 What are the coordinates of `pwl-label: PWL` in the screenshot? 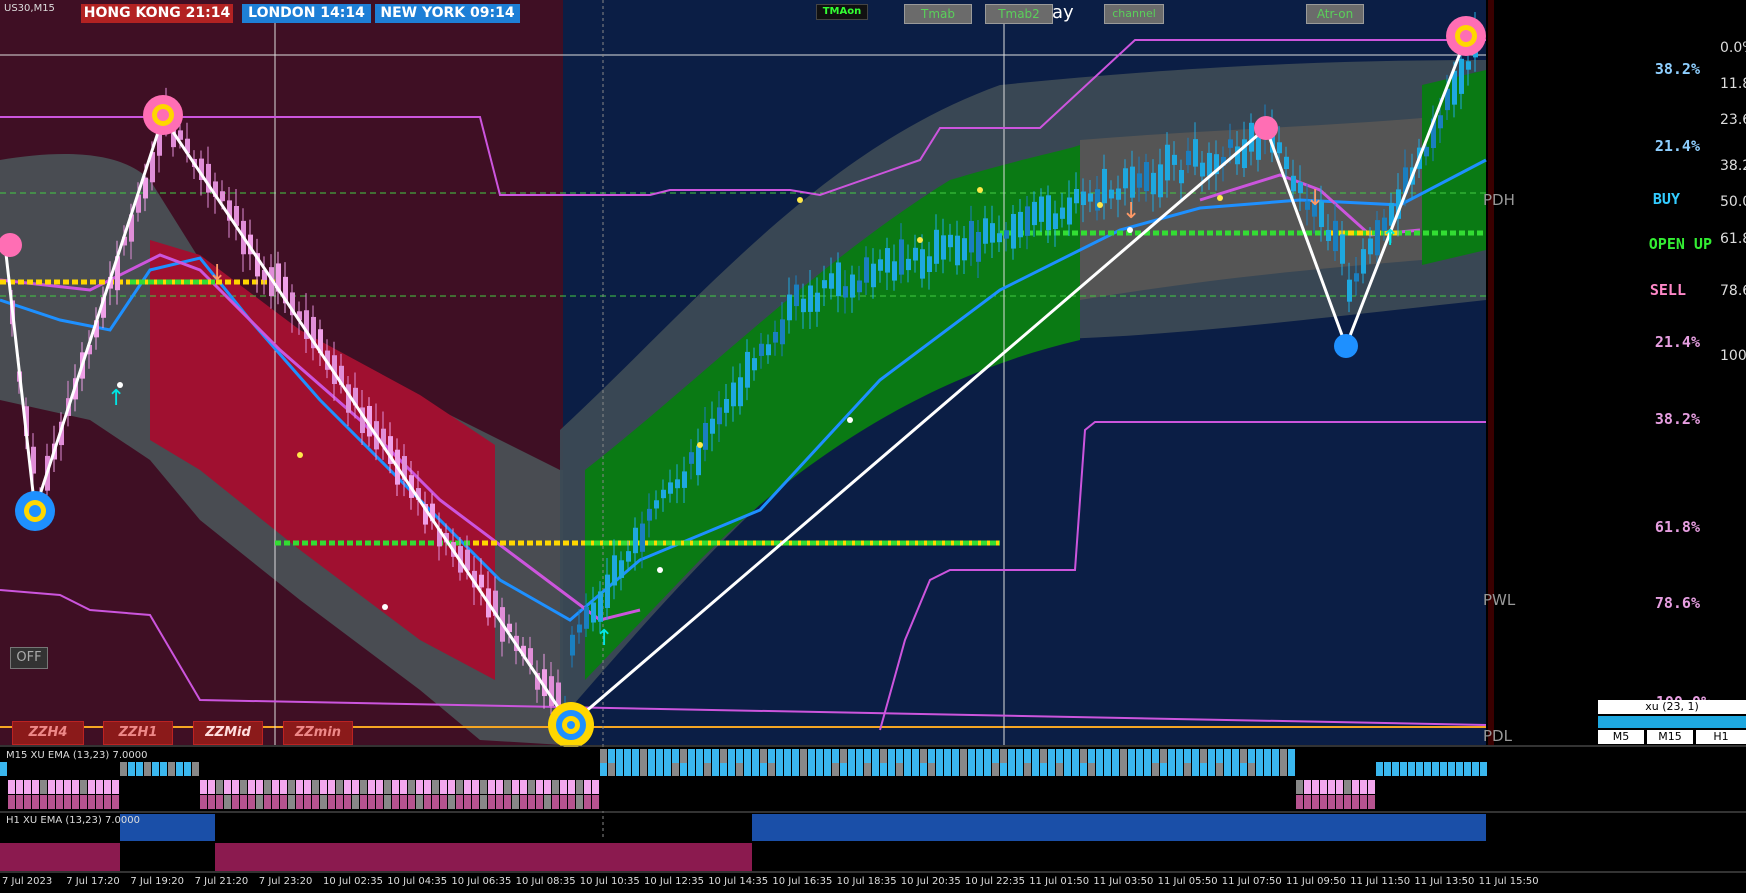 It's located at (1499, 600).